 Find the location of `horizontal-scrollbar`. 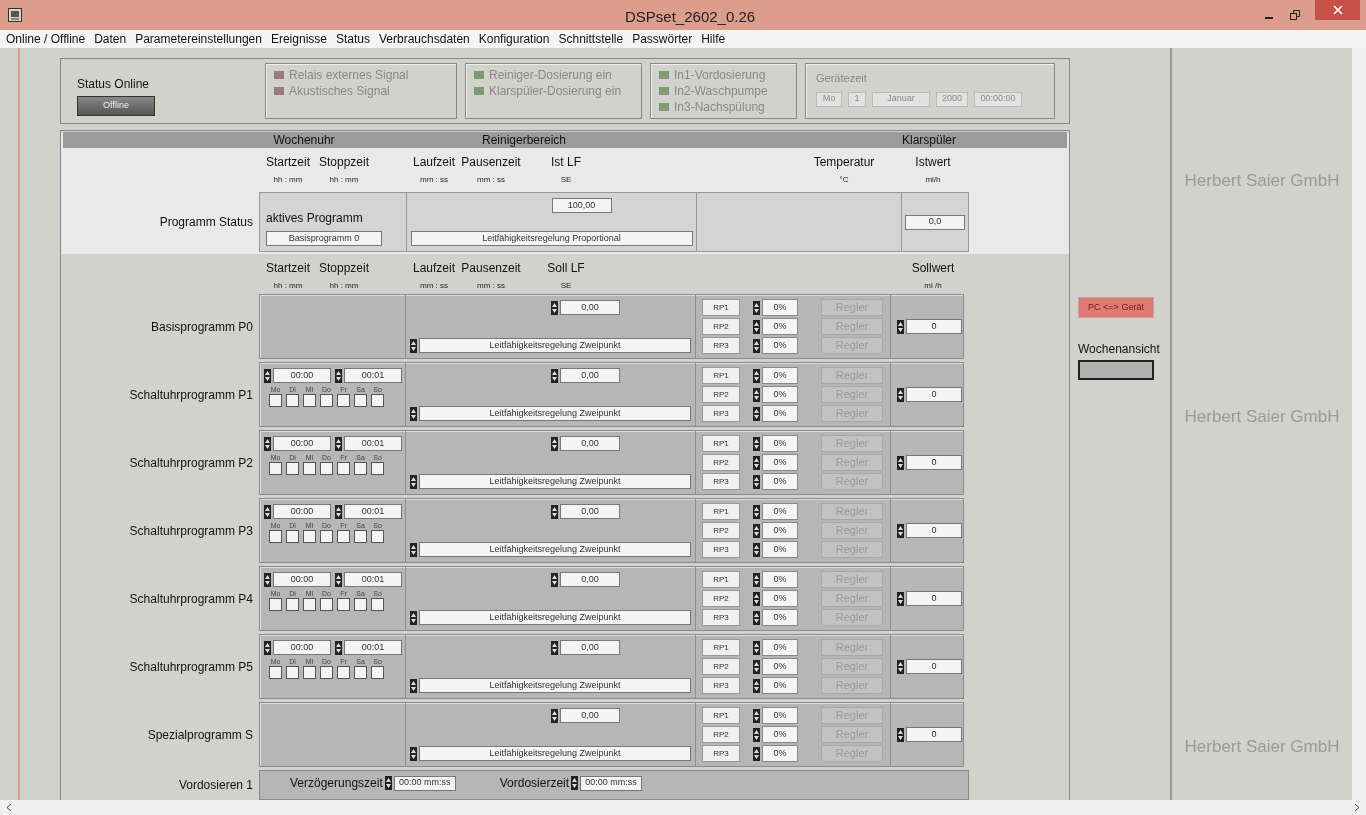

horizontal-scrollbar is located at coordinates (683, 807).